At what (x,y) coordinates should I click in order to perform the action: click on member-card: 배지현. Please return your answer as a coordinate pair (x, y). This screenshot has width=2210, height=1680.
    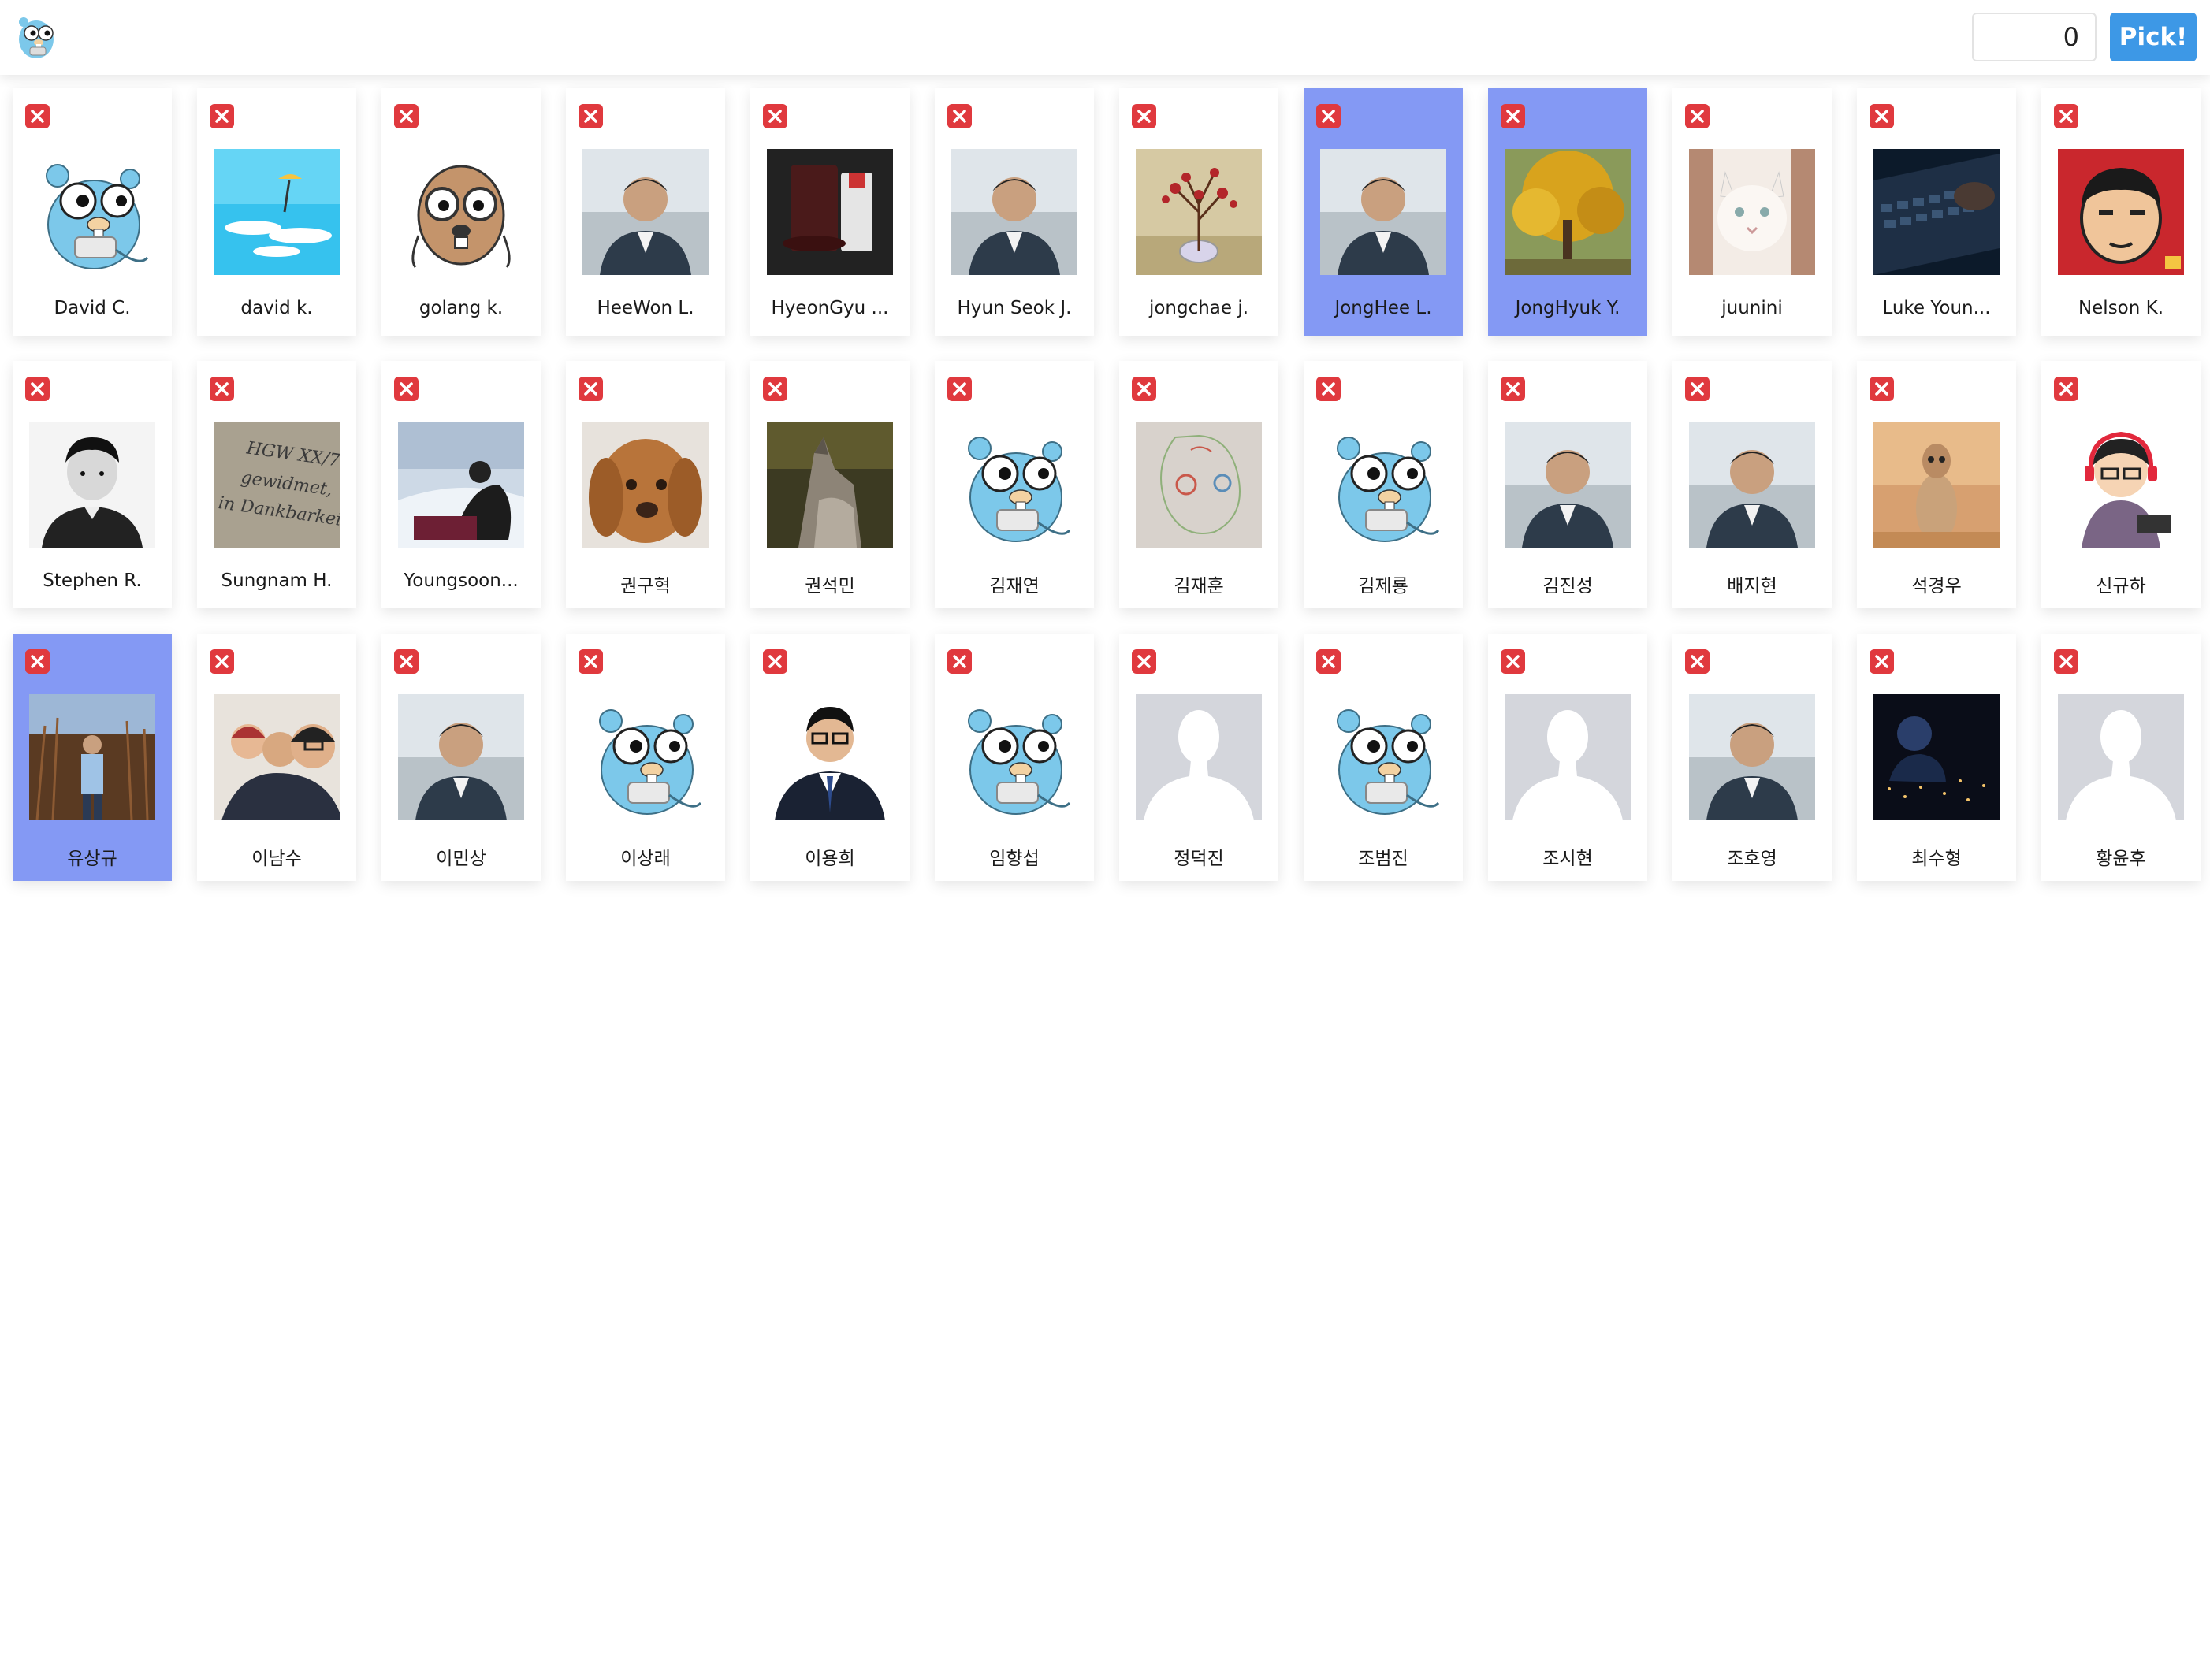
    Looking at the image, I should click on (1752, 484).